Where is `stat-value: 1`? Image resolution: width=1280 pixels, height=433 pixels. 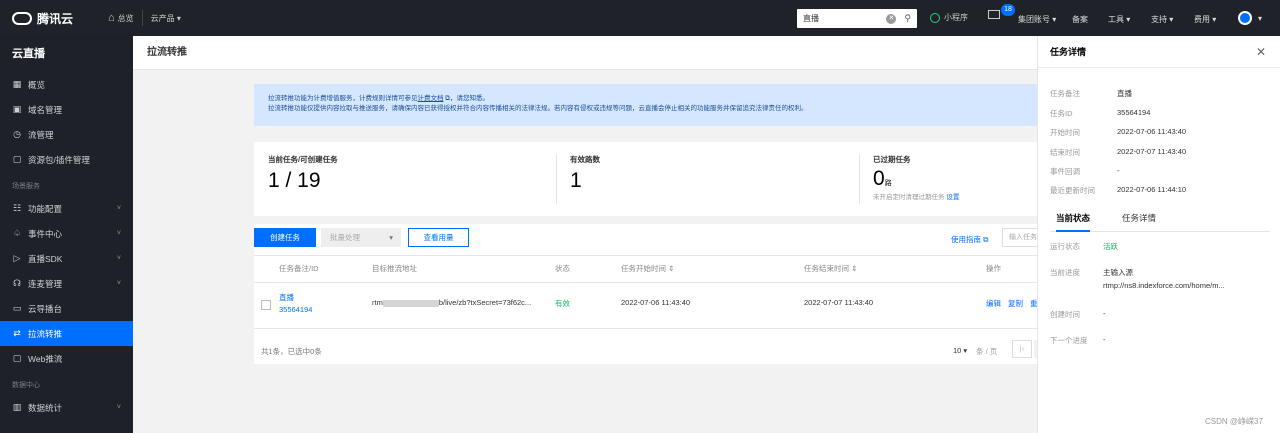 stat-value: 1 is located at coordinates (576, 180).